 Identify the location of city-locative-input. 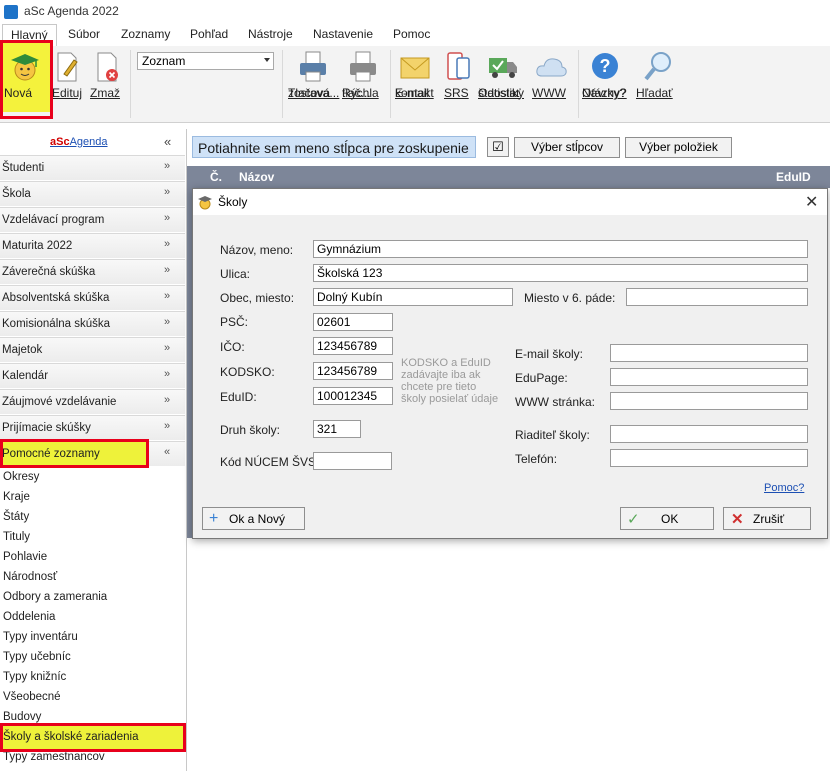
(717, 297).